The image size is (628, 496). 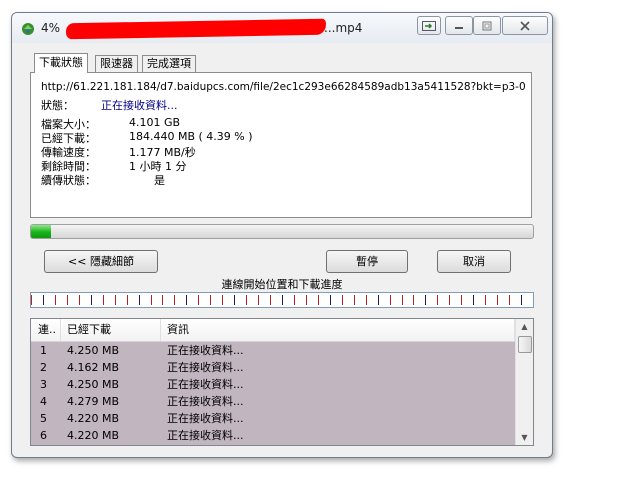 What do you see at coordinates (41, 231) in the screenshot?
I see `download-progress-fill` at bounding box center [41, 231].